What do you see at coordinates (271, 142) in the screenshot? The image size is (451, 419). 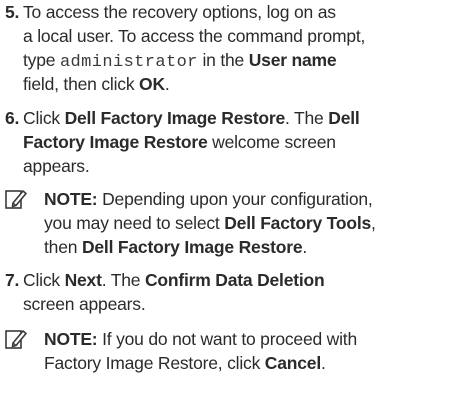 I see `text-run: welcome screen` at bounding box center [271, 142].